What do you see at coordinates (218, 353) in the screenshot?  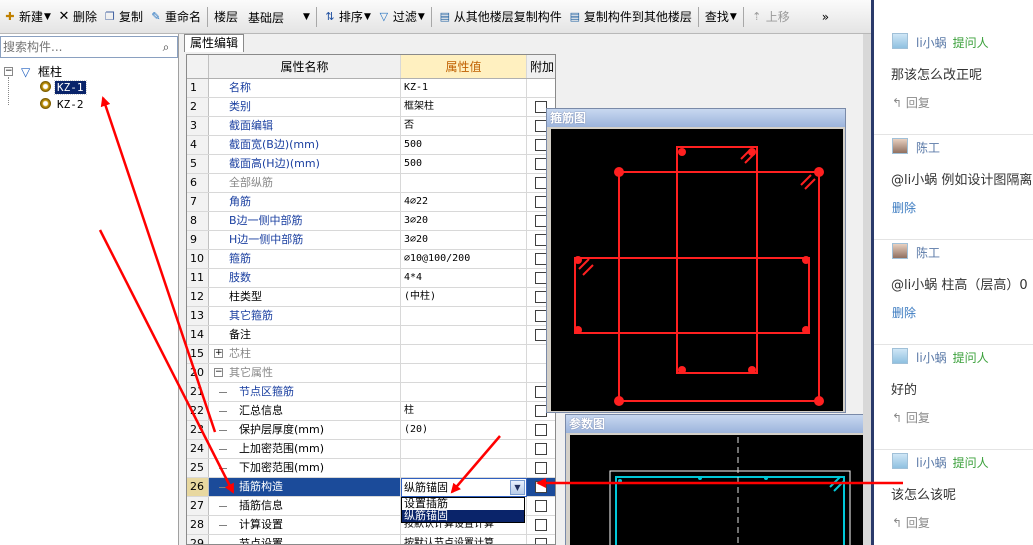 I see `expand-icon: +` at bounding box center [218, 353].